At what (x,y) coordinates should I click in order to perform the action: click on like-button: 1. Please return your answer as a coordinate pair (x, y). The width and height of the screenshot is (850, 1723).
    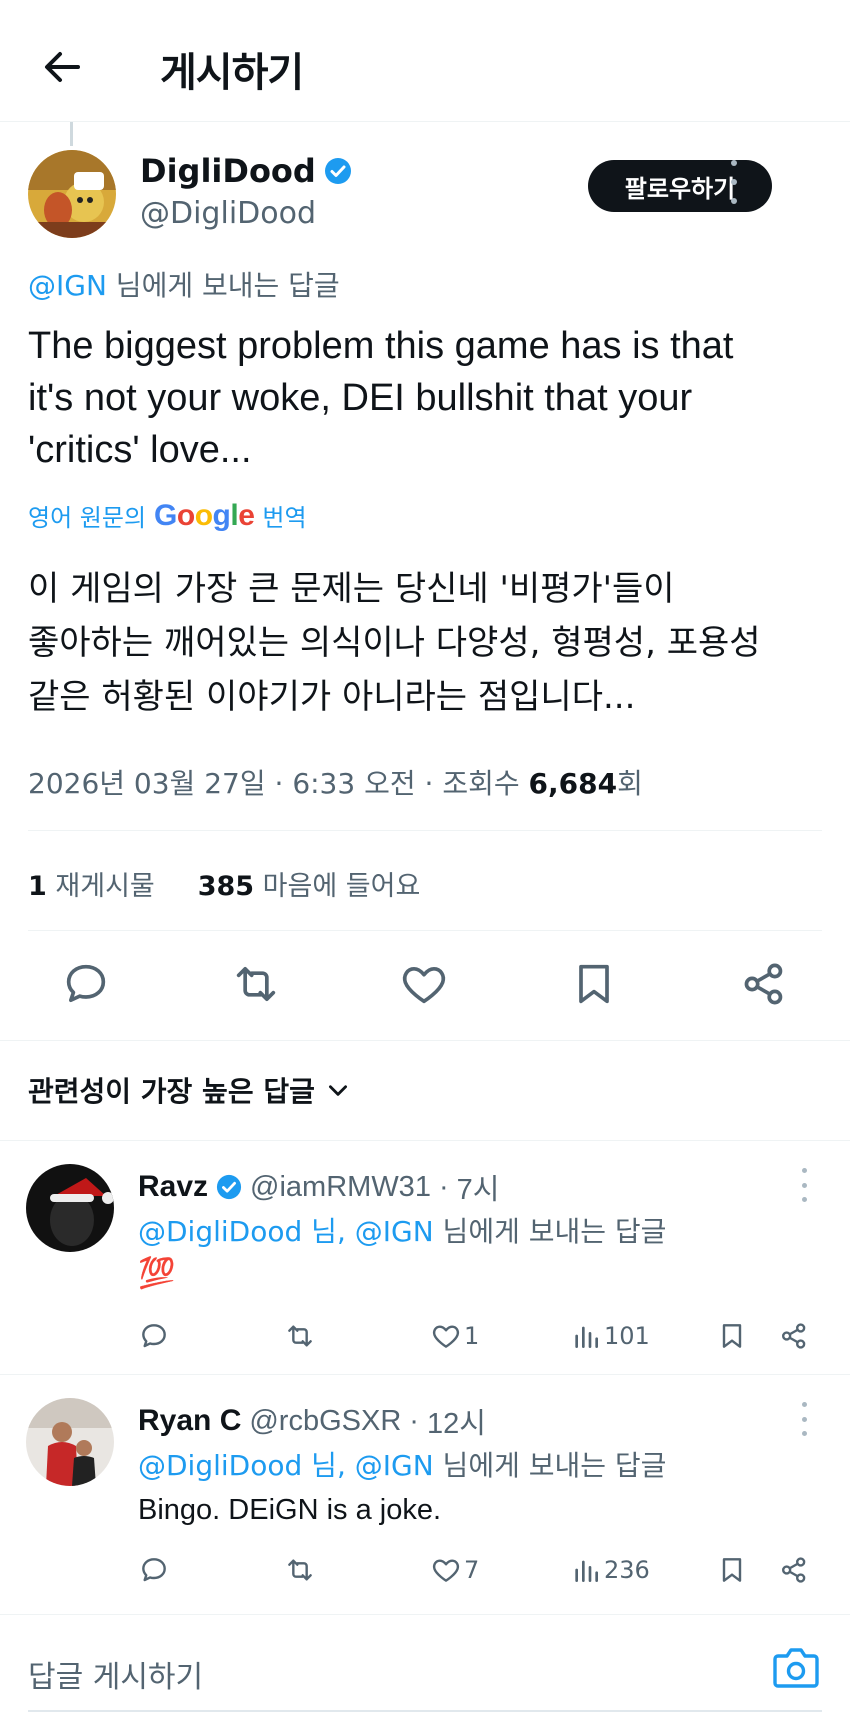
    Looking at the image, I should click on (454, 1336).